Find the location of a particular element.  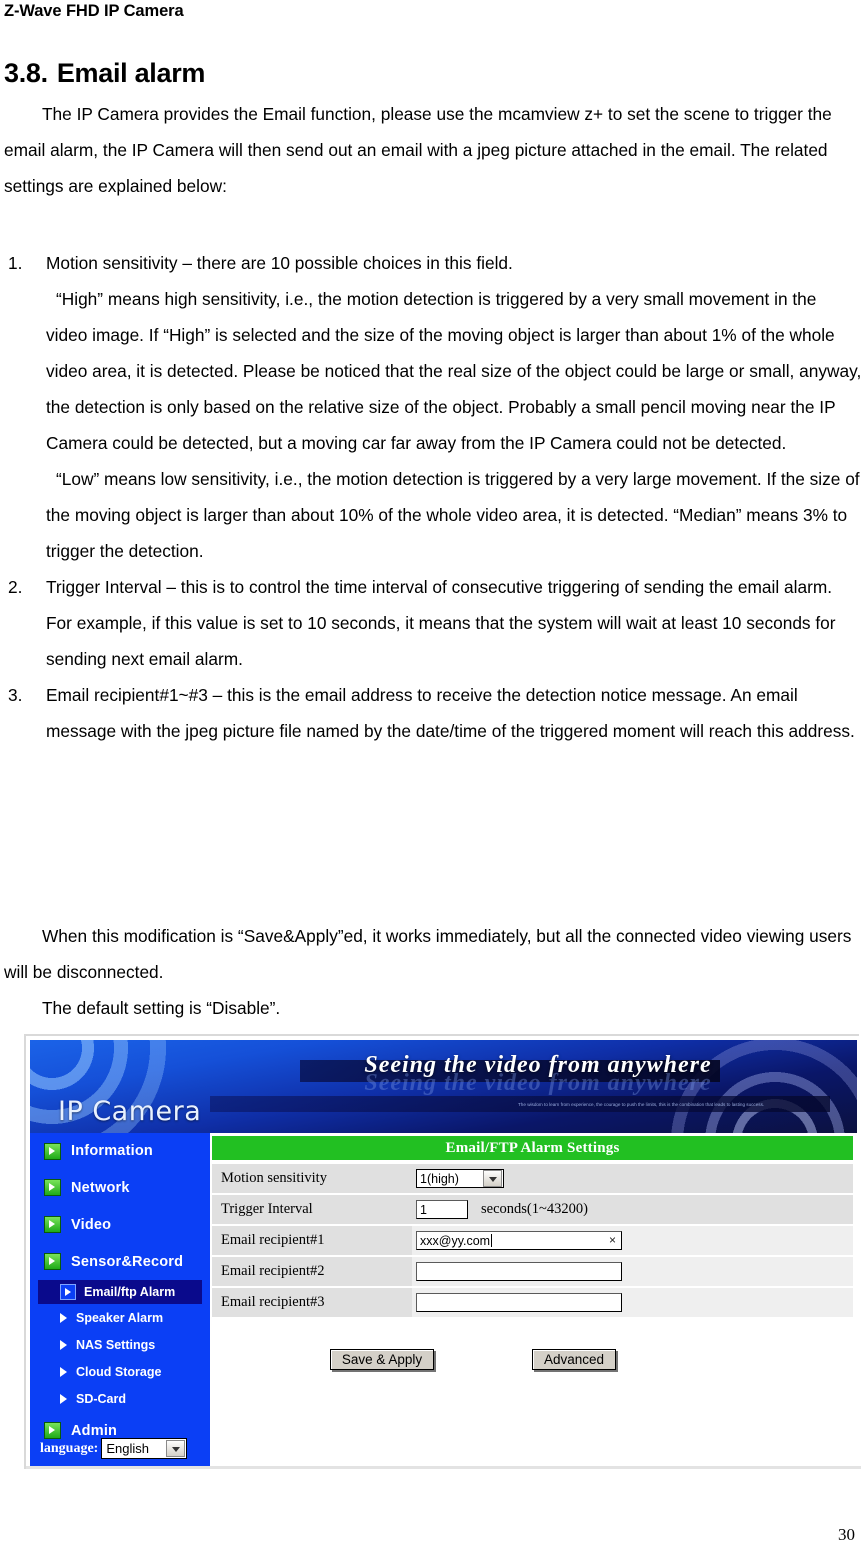

list-item-number: 1. is located at coordinates (15, 263).